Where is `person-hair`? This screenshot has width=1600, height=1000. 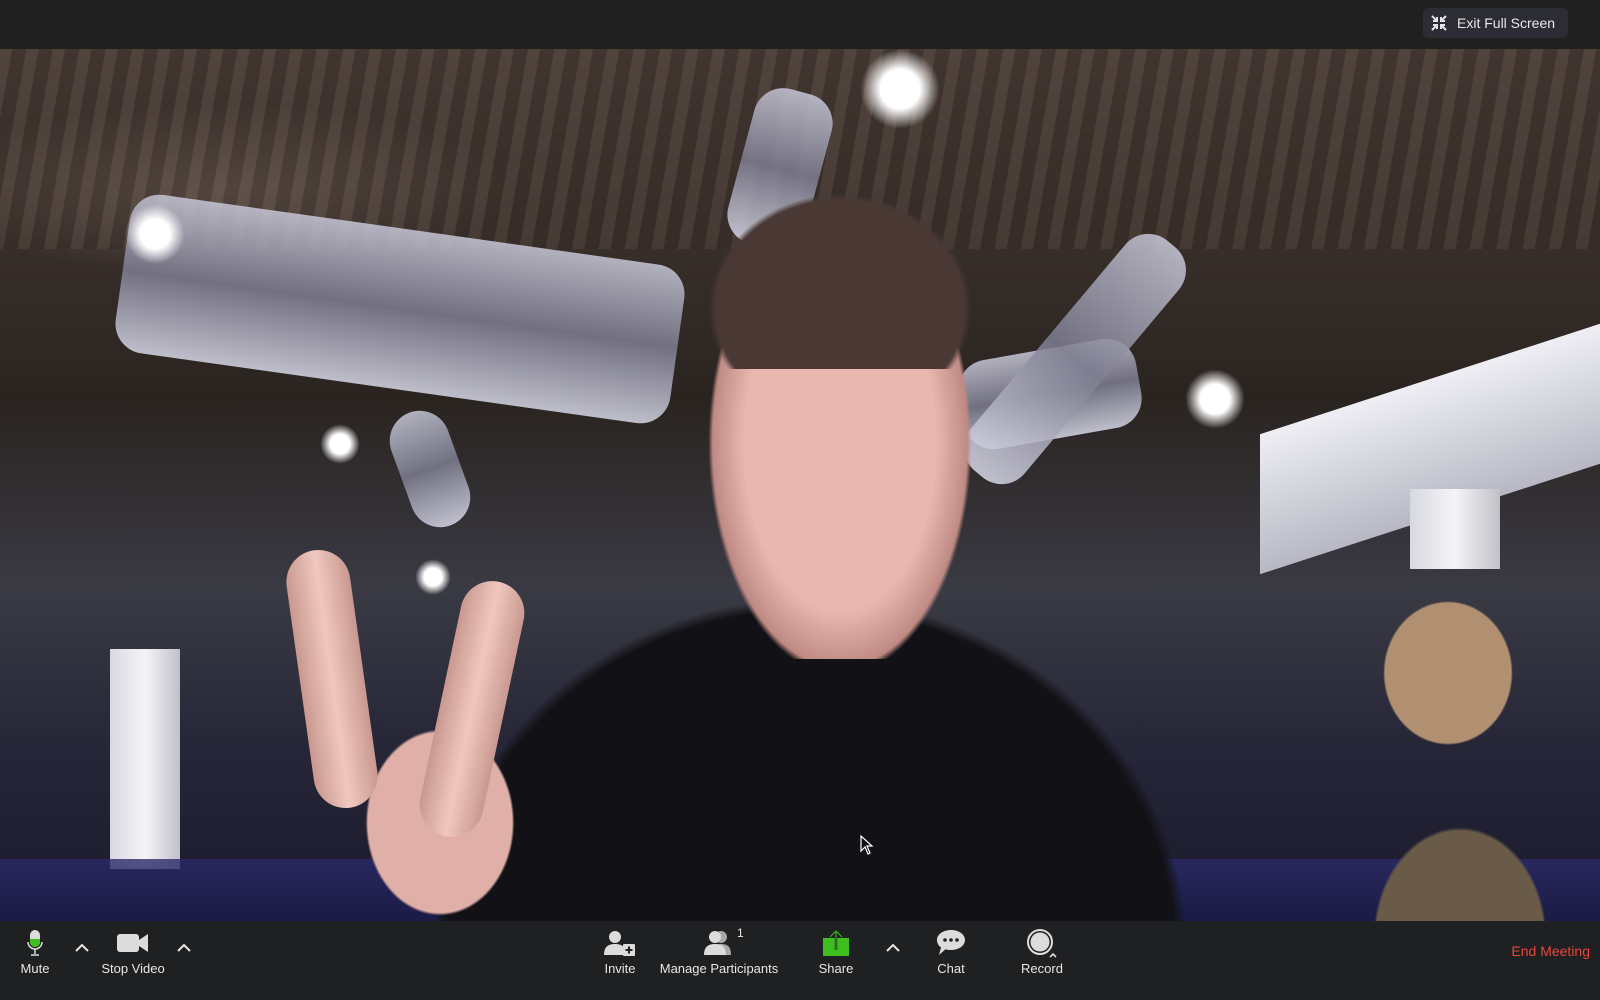
person-hair is located at coordinates (840, 269).